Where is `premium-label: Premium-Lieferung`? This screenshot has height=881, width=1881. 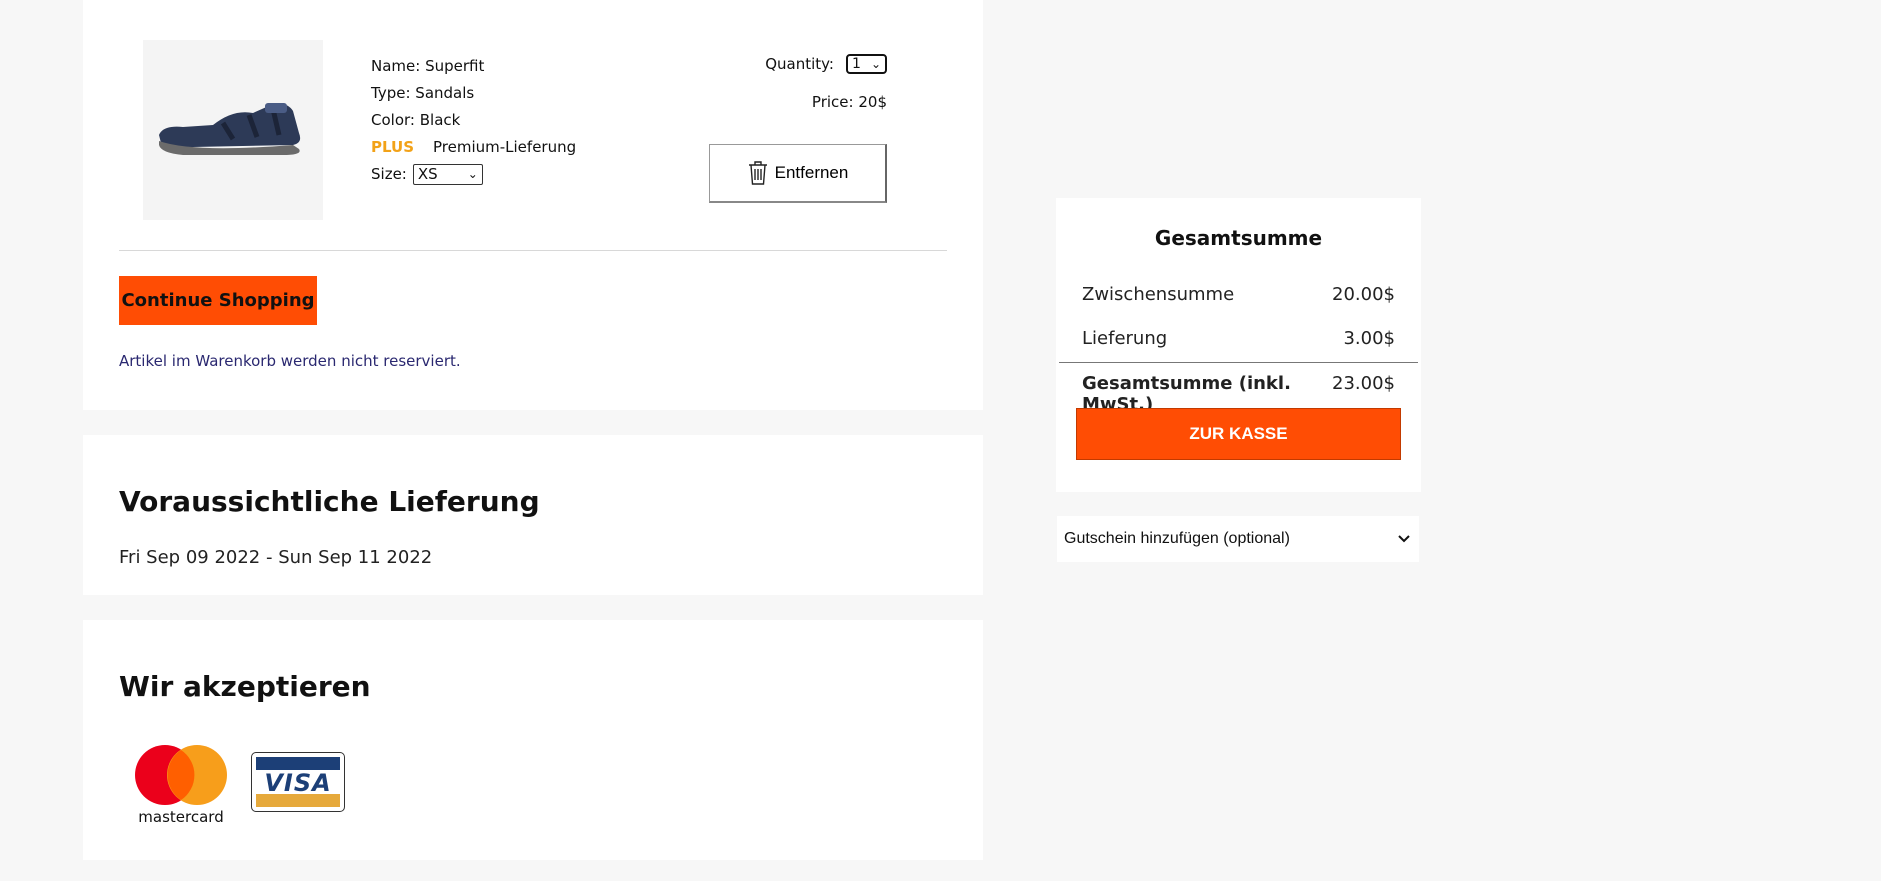
premium-label: Premium-Lieferung is located at coordinates (505, 147).